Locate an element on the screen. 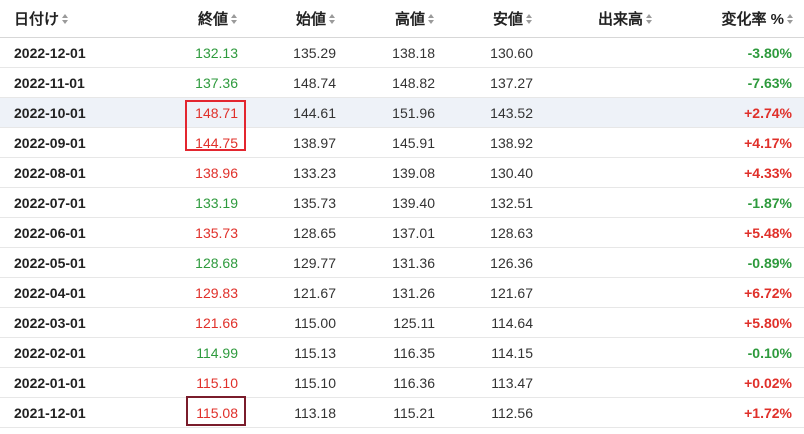  header-low: 安値 is located at coordinates (494, 19).